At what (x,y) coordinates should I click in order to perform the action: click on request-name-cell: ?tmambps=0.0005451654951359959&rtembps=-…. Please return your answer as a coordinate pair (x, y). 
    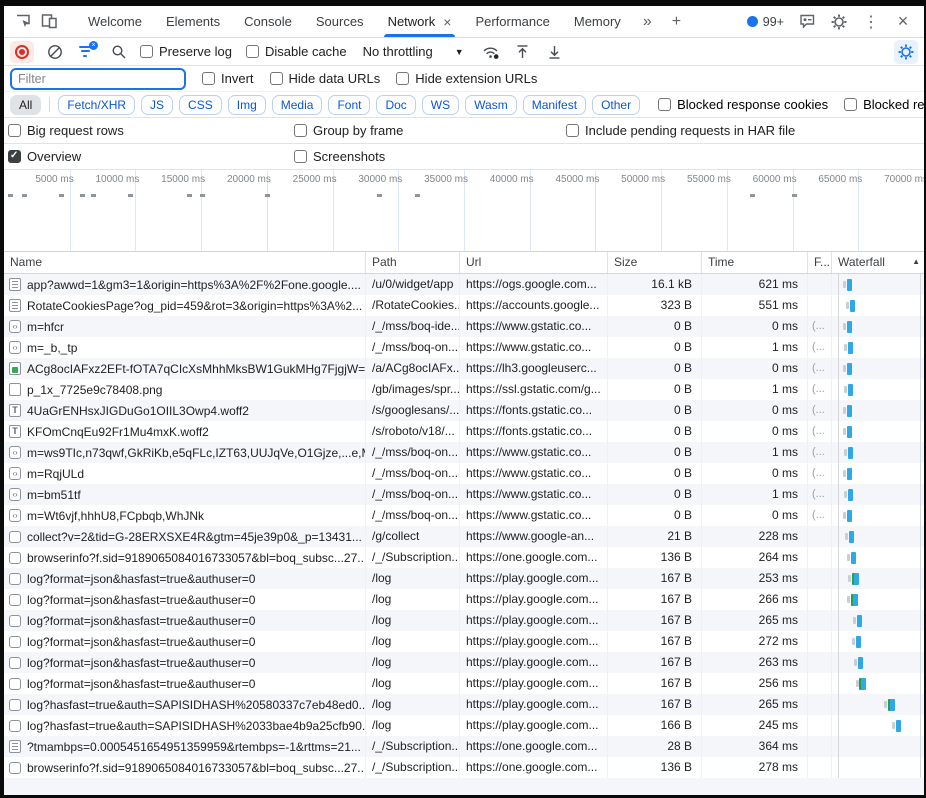
    Looking at the image, I should click on (185, 746).